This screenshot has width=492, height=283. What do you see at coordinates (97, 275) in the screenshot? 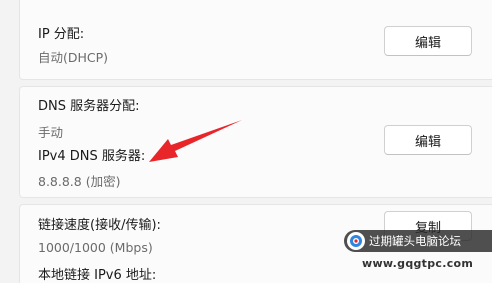
I see `ipv6-address-label: 本地链接 IPv6 地址:` at bounding box center [97, 275].